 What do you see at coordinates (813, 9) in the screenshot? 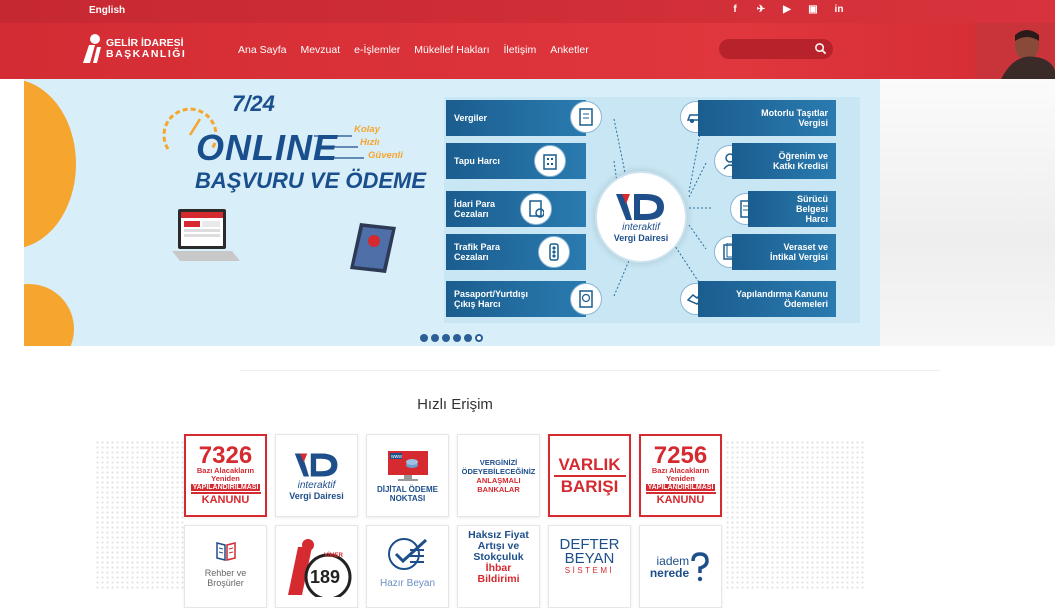
I see `instagram-icon: ▣` at bounding box center [813, 9].